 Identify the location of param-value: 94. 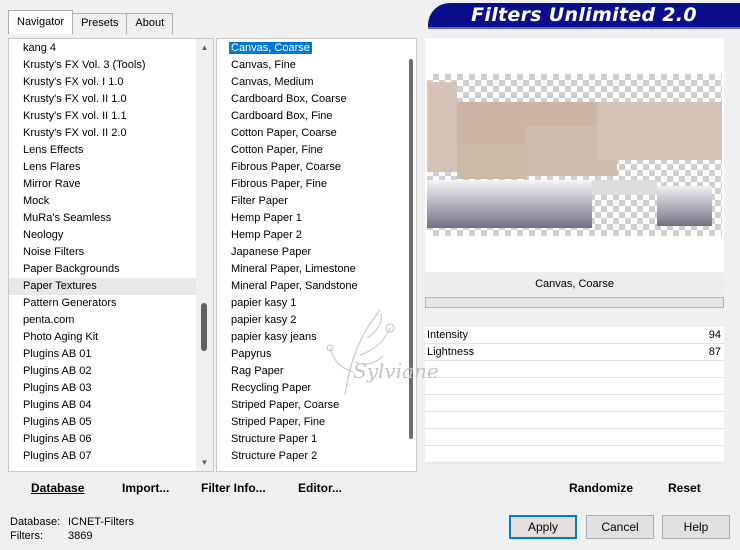
(714, 335).